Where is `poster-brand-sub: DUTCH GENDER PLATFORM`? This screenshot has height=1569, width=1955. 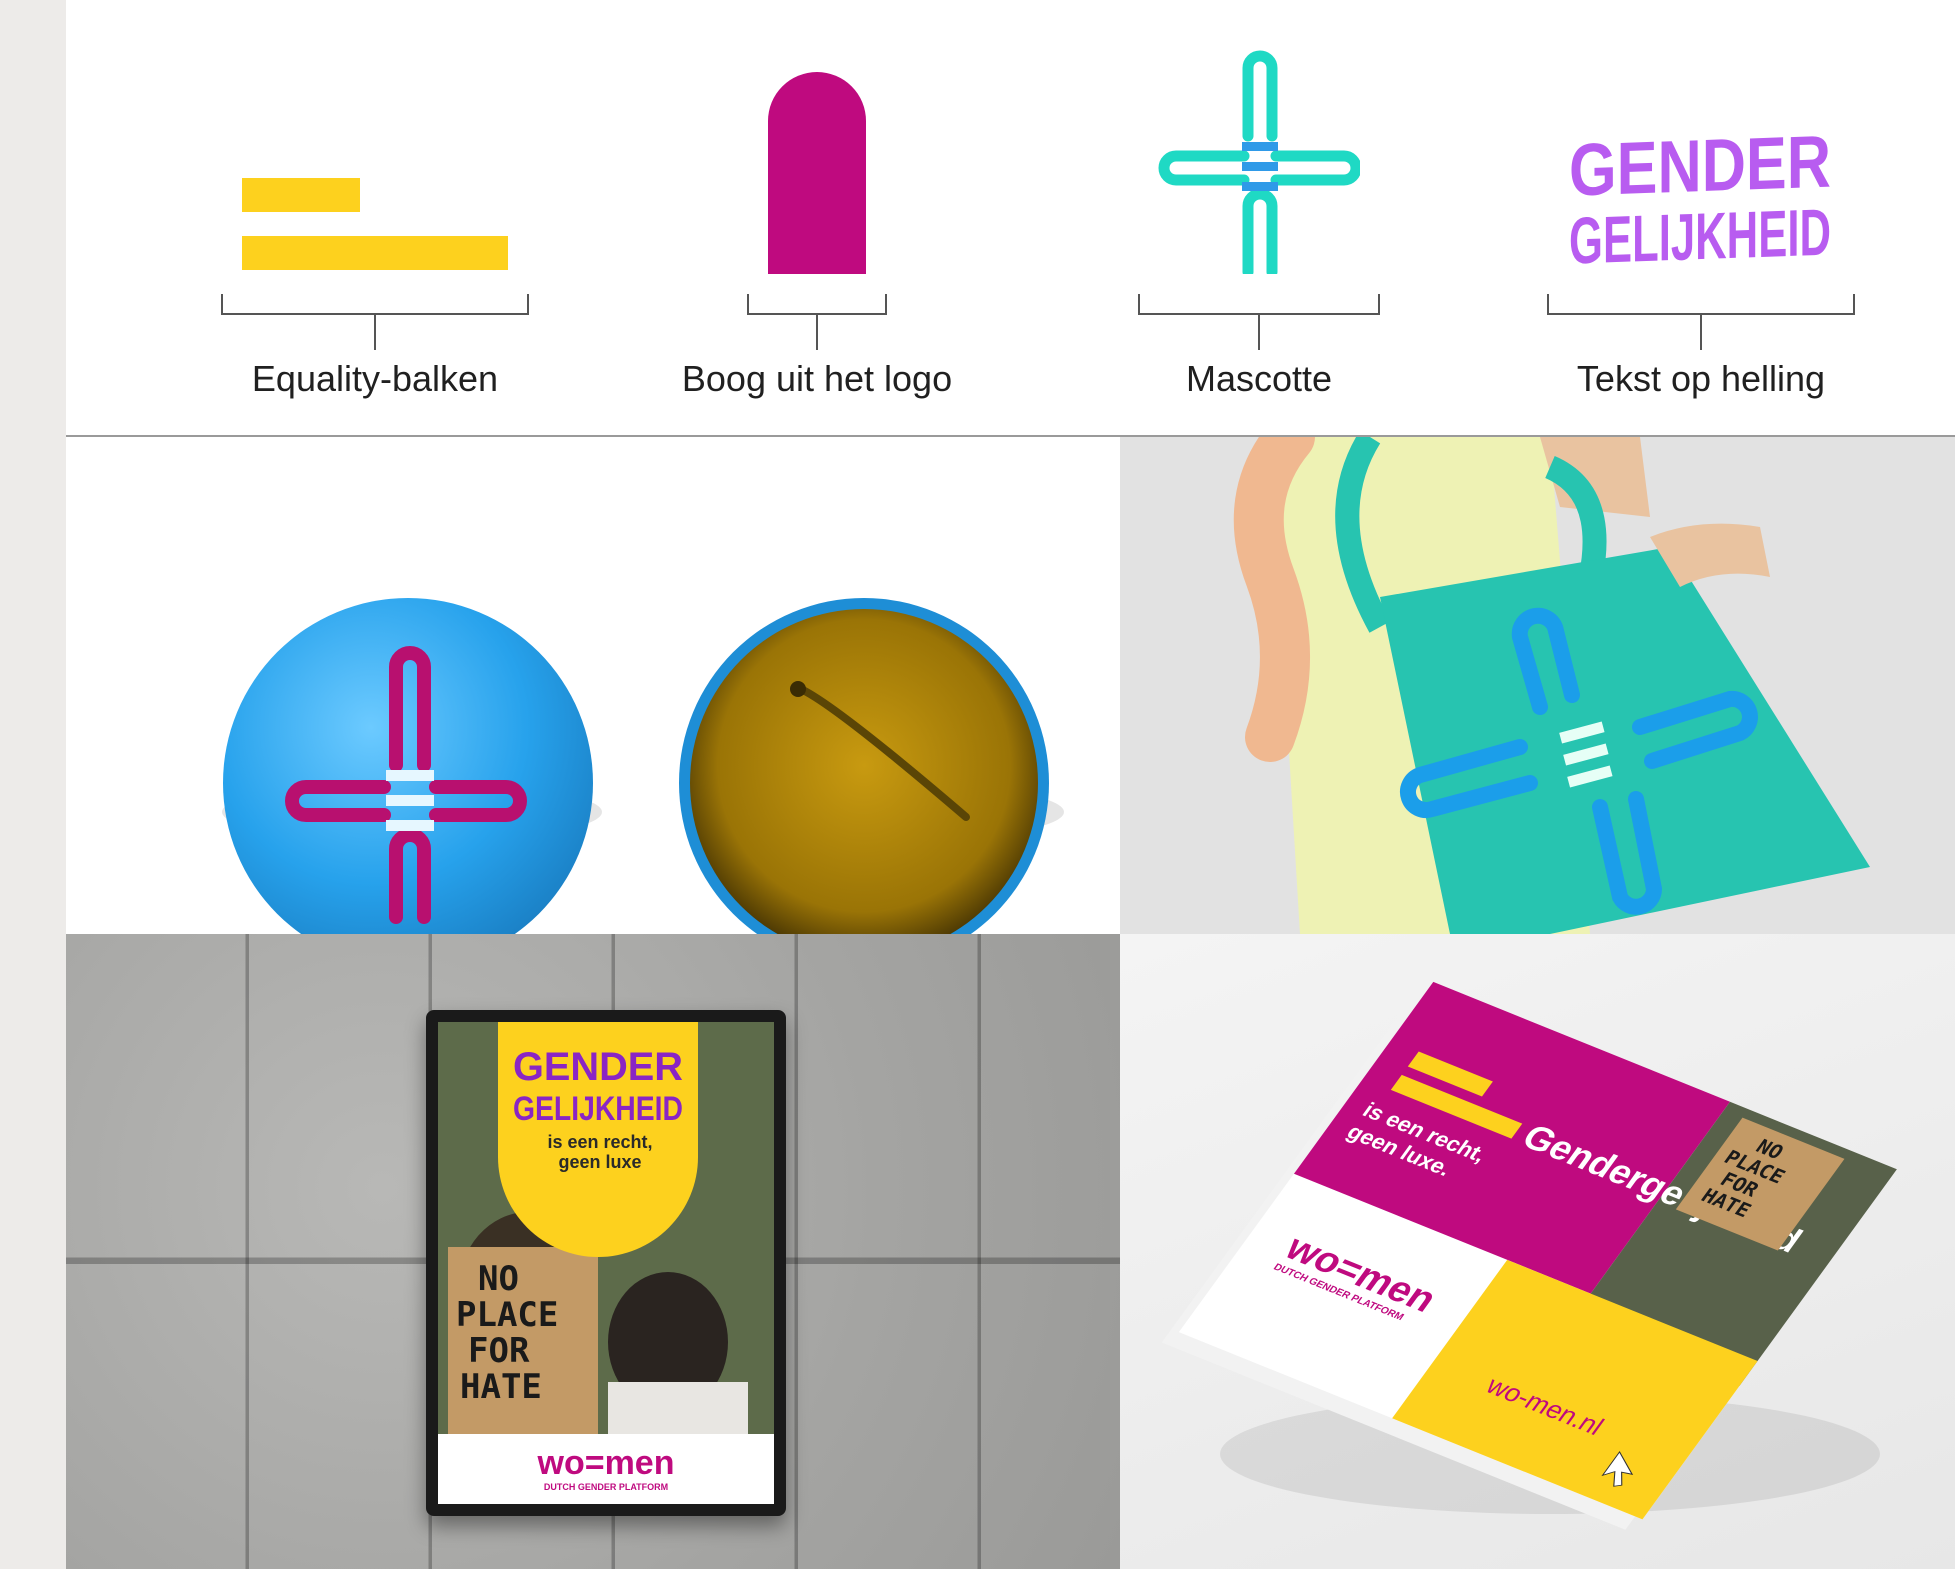
poster-brand-sub: DUTCH GENDER PLATFORM is located at coordinates (606, 1487).